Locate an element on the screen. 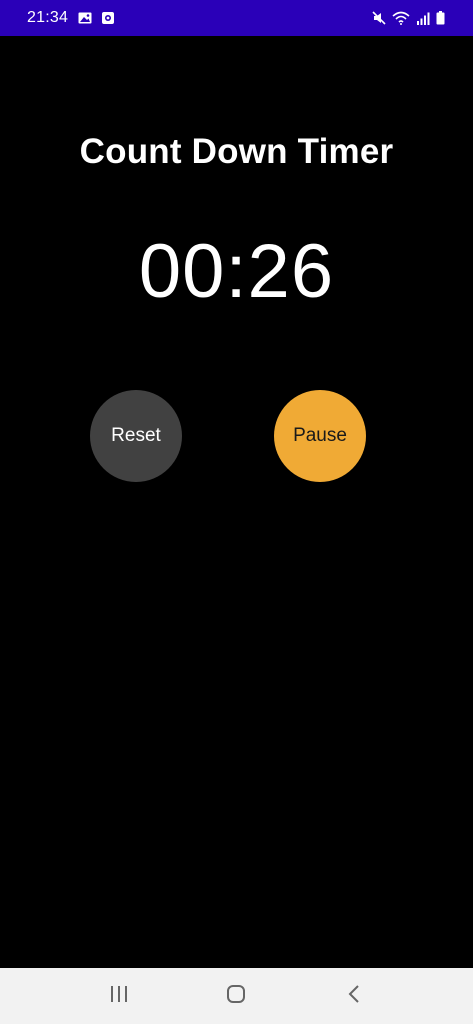 This screenshot has height=1024, width=473. timer-display: 00:26 is located at coordinates (236, 271).